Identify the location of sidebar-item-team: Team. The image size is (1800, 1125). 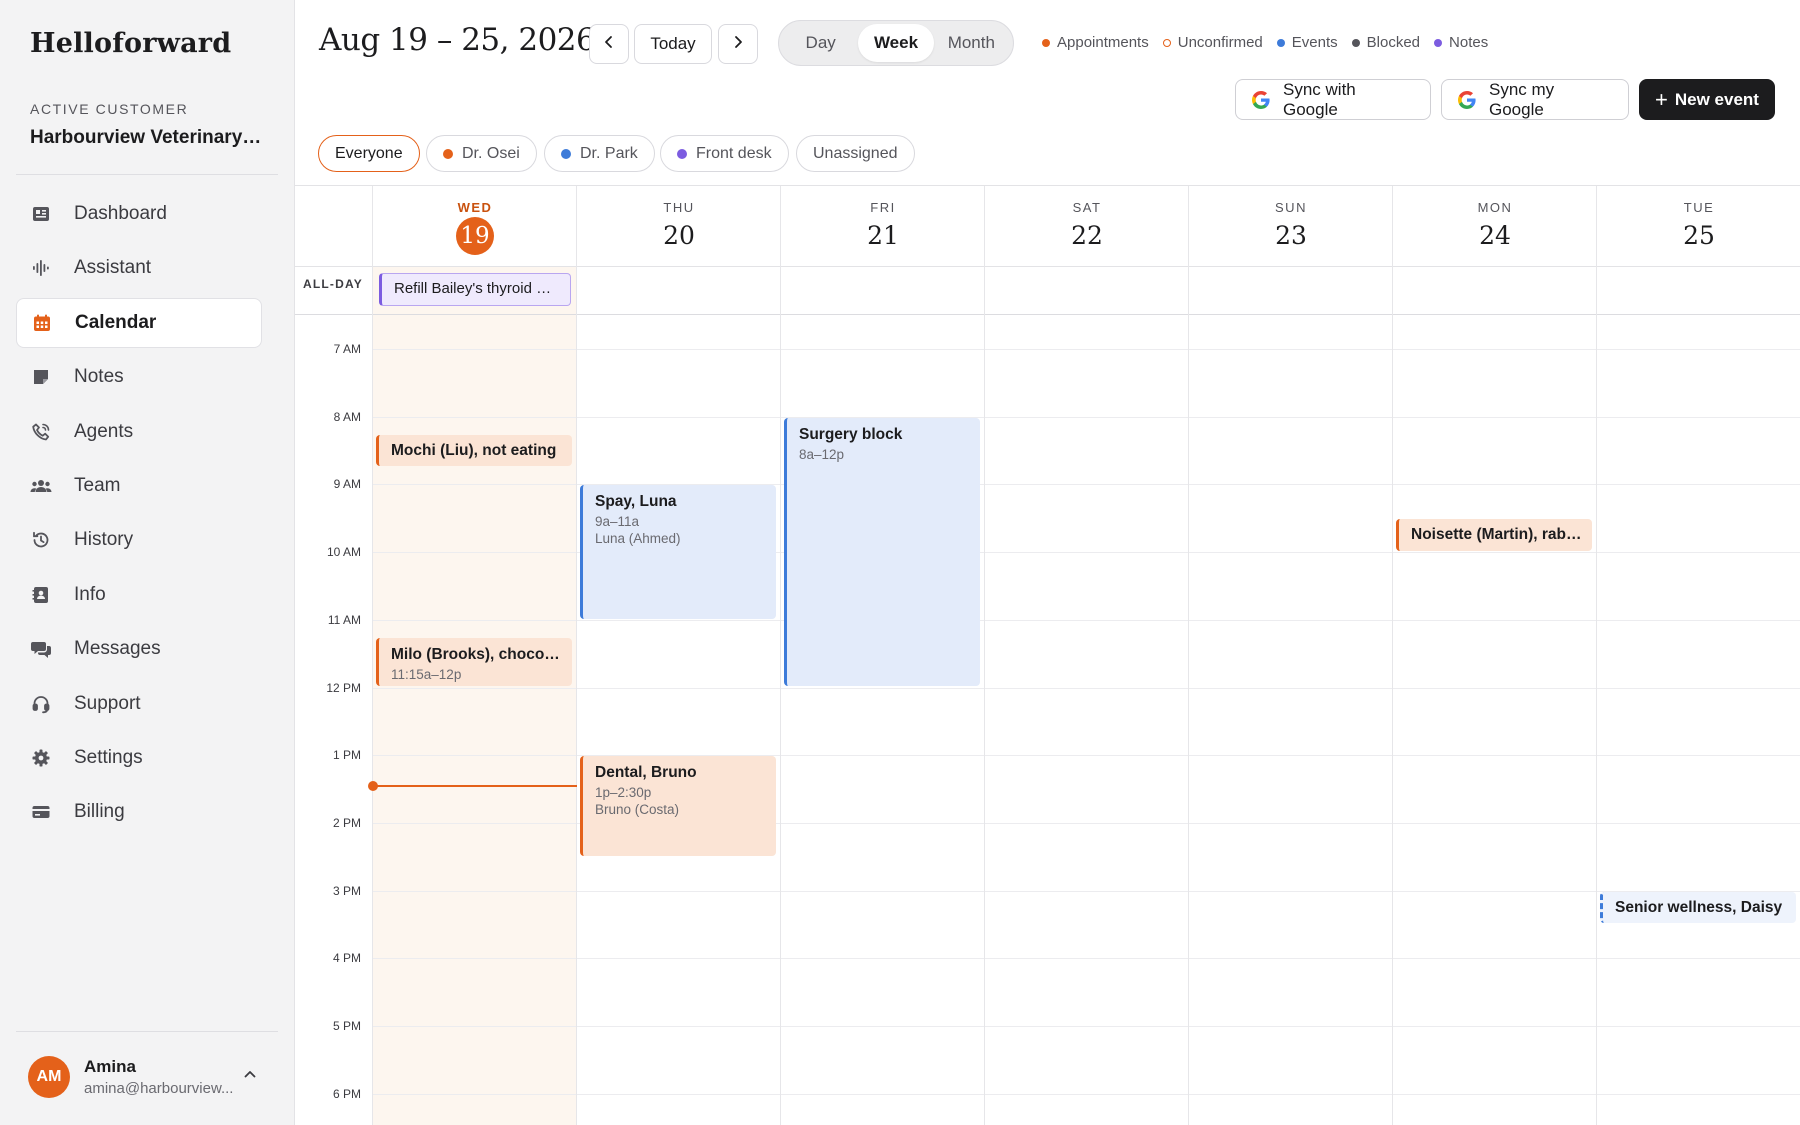
(139, 486).